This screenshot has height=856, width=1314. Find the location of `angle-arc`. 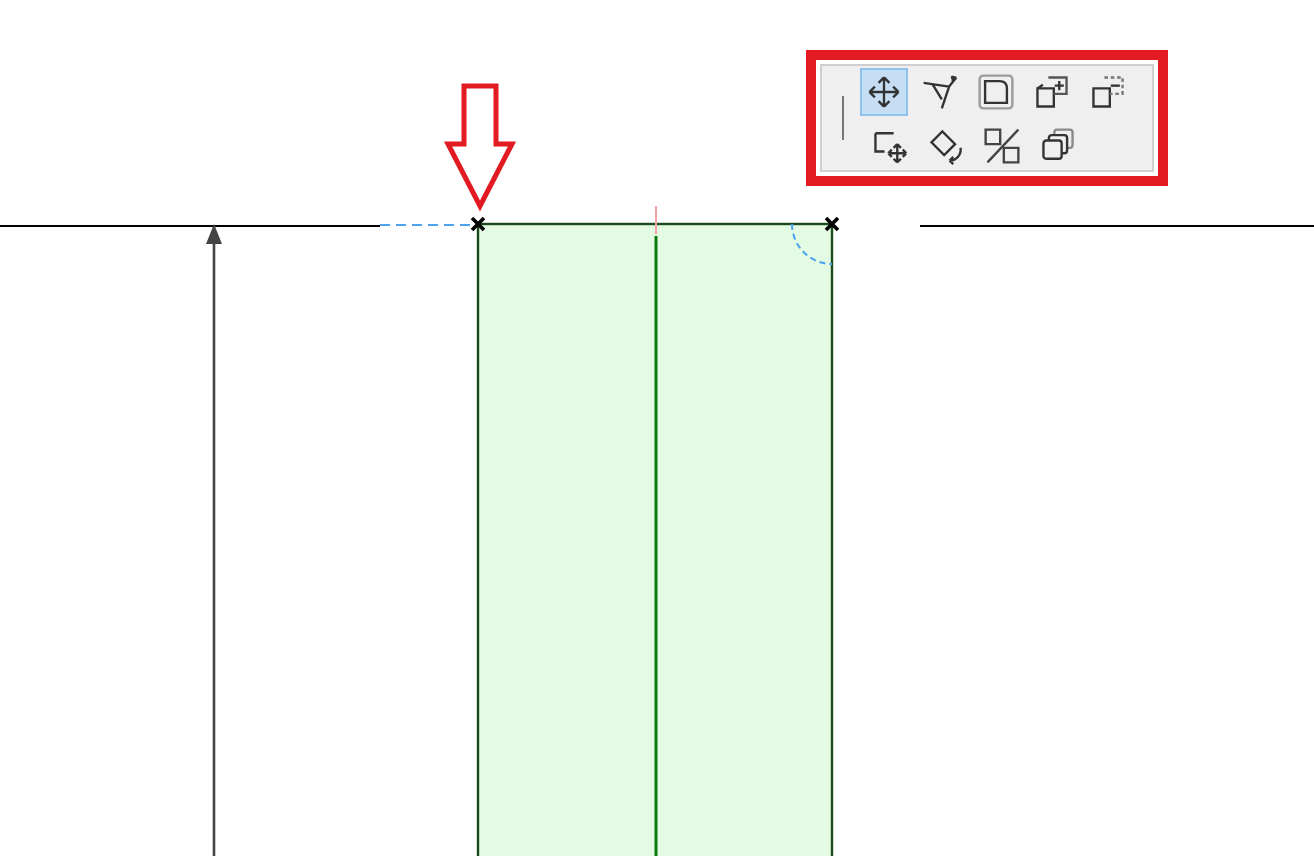

angle-arc is located at coordinates (812, 244).